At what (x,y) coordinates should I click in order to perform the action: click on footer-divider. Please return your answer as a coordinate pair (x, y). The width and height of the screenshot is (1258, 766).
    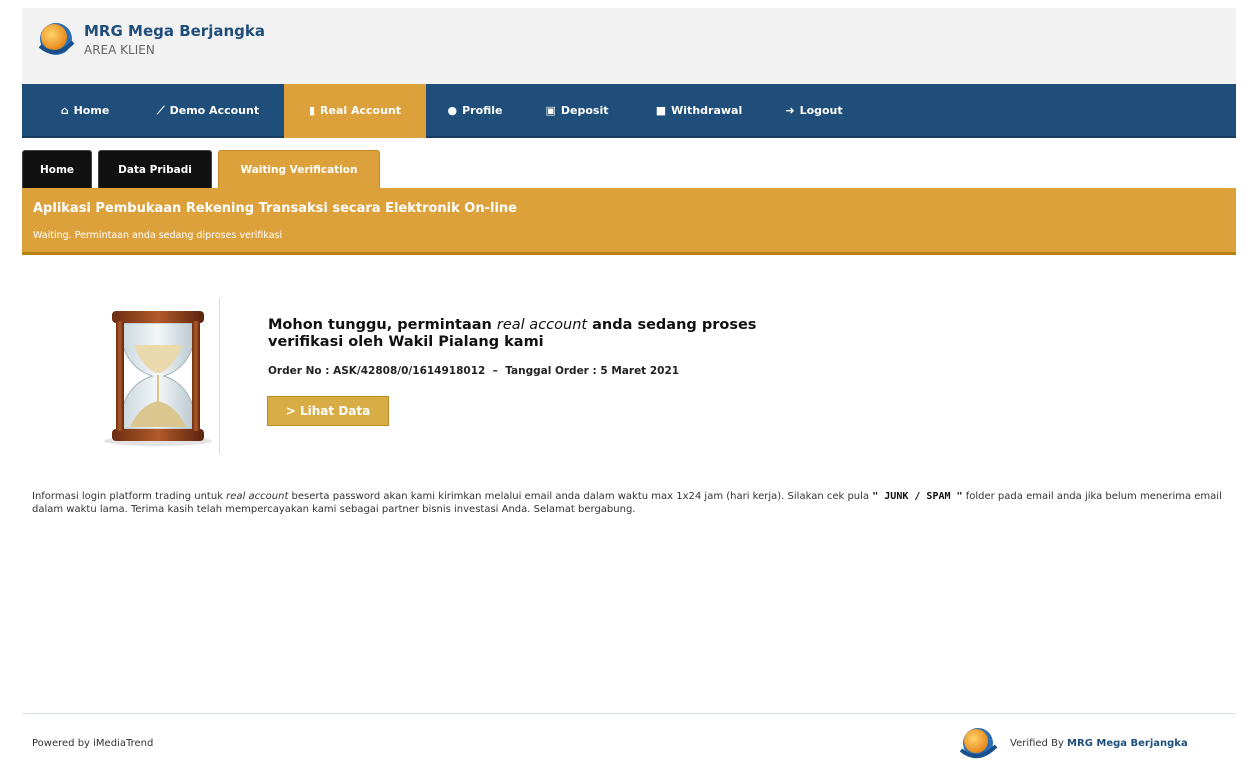
    Looking at the image, I should click on (629, 713).